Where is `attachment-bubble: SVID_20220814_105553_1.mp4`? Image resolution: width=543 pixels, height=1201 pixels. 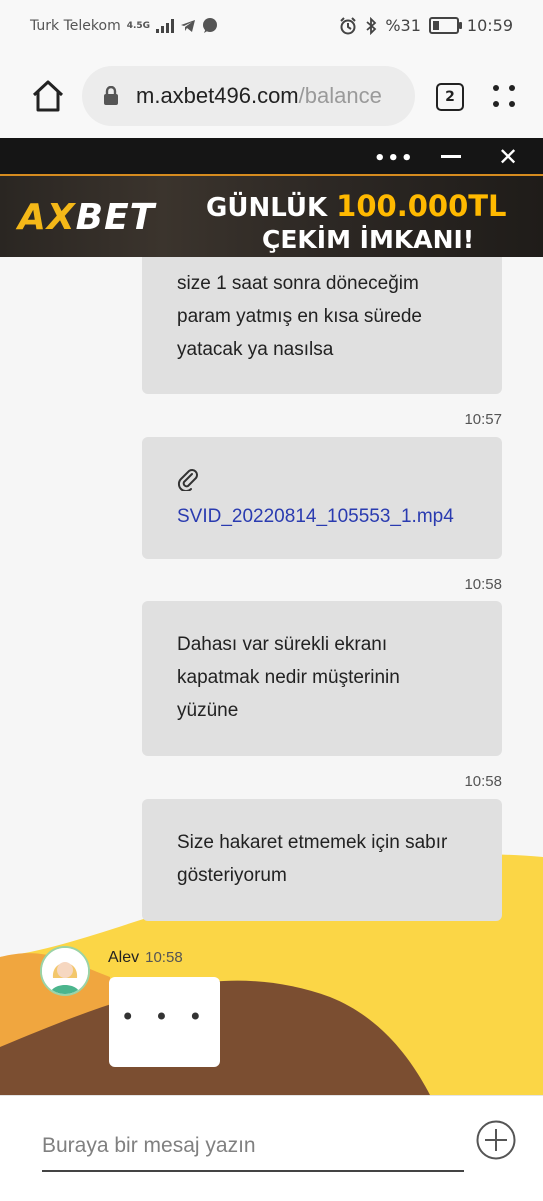 attachment-bubble: SVID_20220814_105553_1.mp4 is located at coordinates (322, 498).